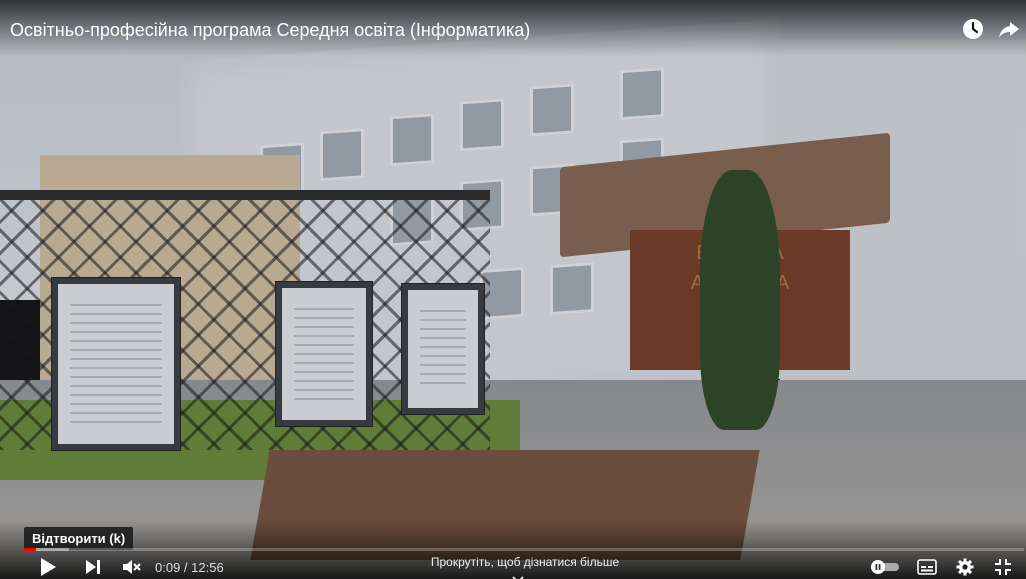 This screenshot has height=579, width=1026. I want to click on play-tooltip: Відтворити (k), so click(79, 538).